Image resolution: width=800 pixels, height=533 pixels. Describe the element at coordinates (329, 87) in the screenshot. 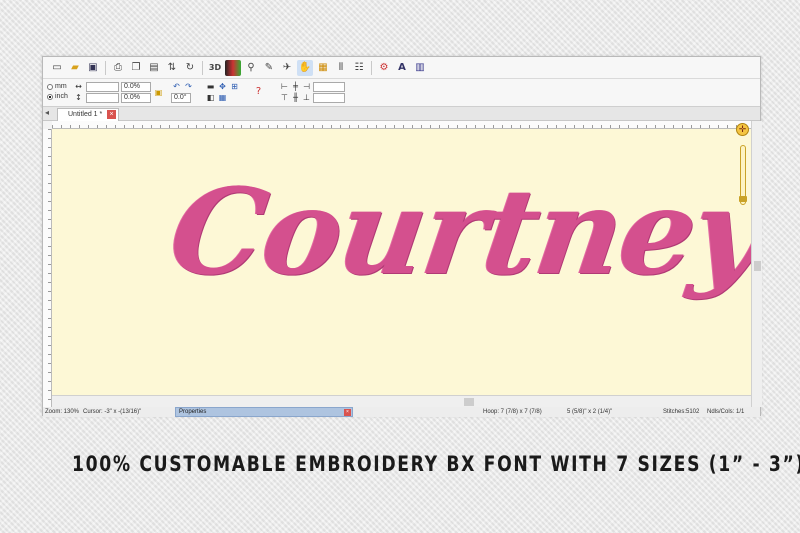

I see `position-x-field` at that location.